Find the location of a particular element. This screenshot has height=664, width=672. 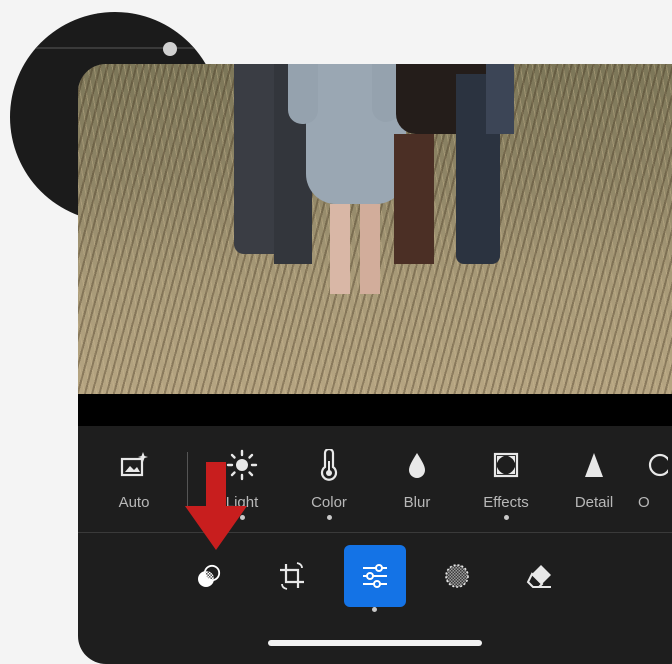

erase-button is located at coordinates (539, 576).